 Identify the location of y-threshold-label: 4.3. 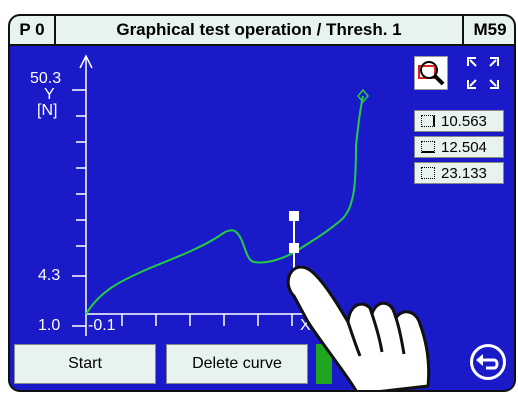
(49, 275).